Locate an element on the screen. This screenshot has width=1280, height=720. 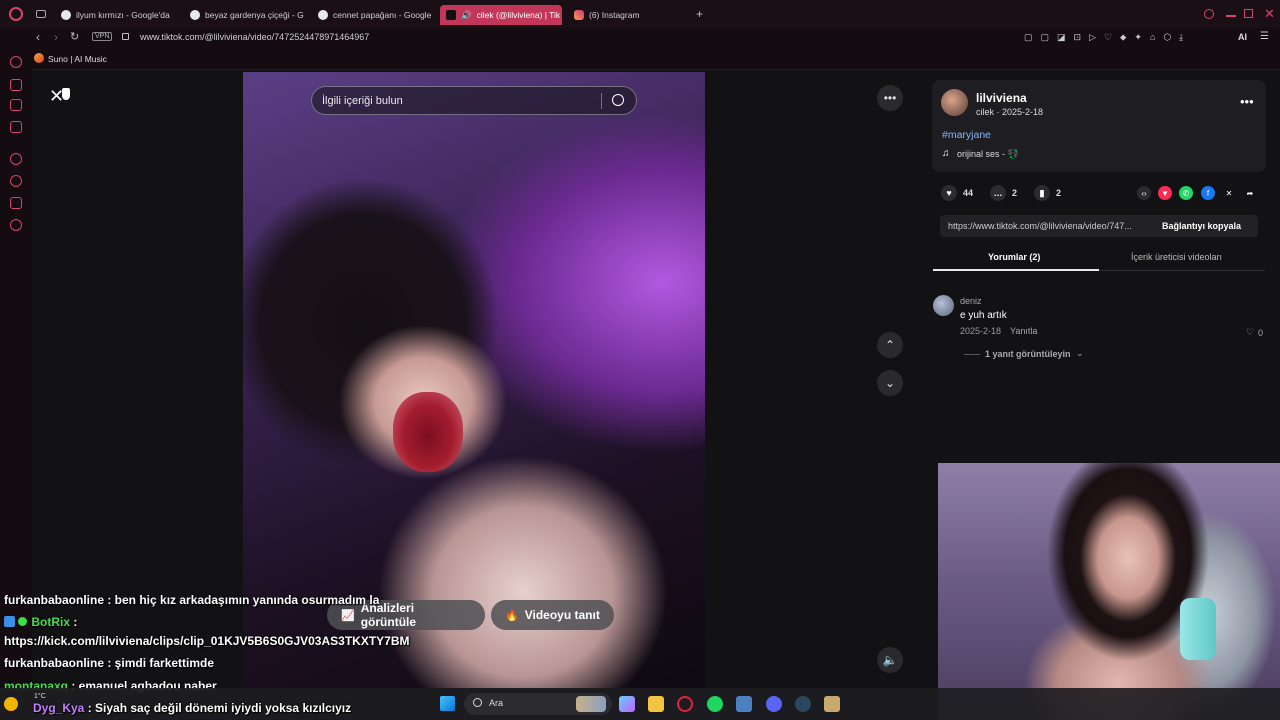
replies-line is located at coordinates (972, 354).